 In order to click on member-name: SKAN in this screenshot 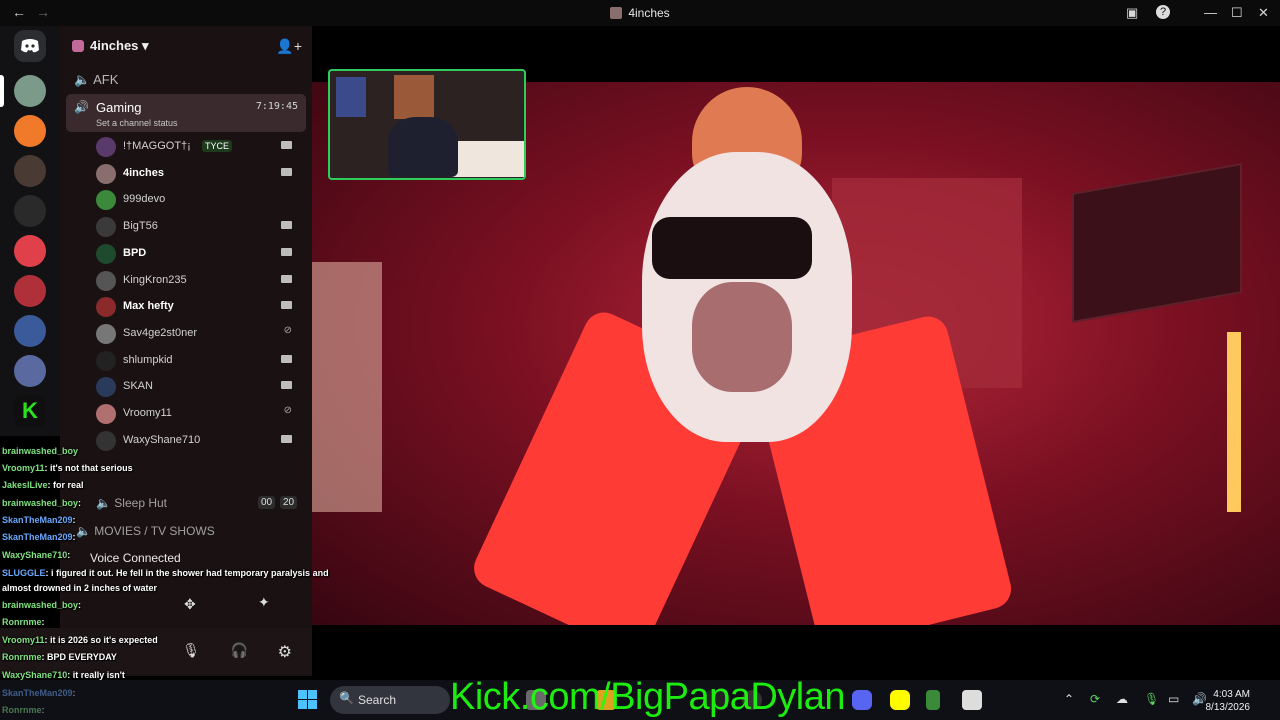, I will do `click(138, 386)`.